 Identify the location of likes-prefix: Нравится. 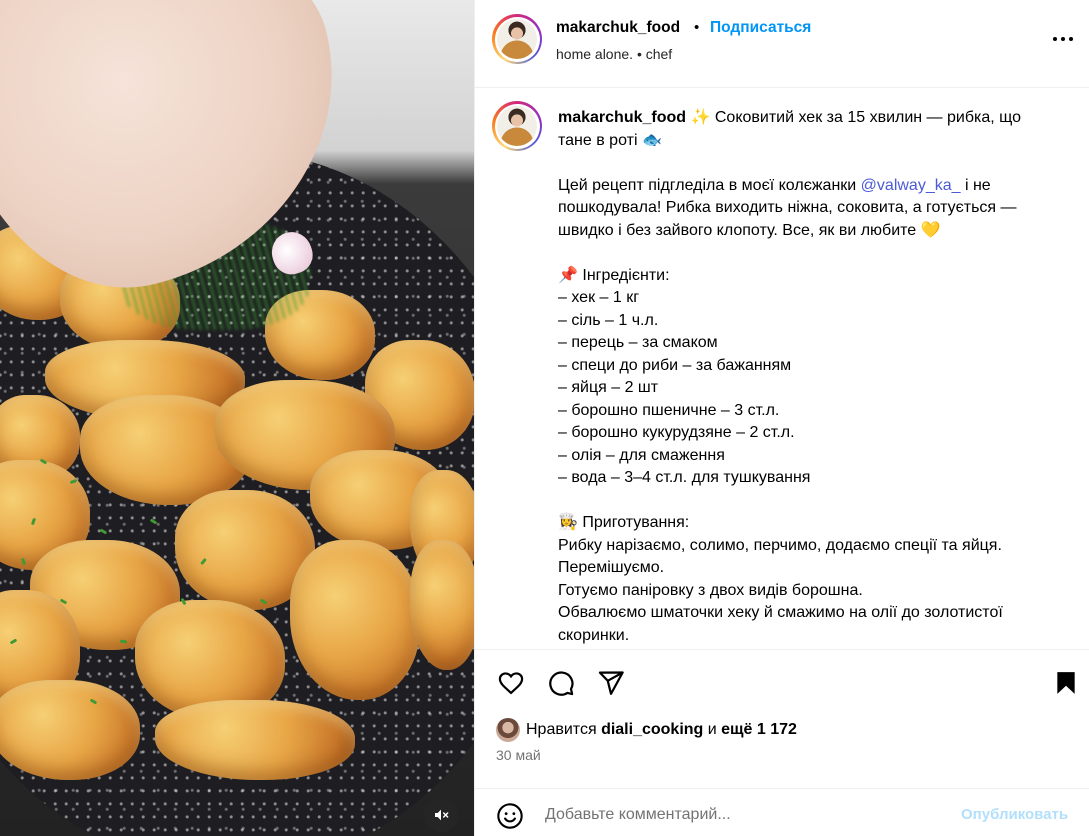
(561, 729).